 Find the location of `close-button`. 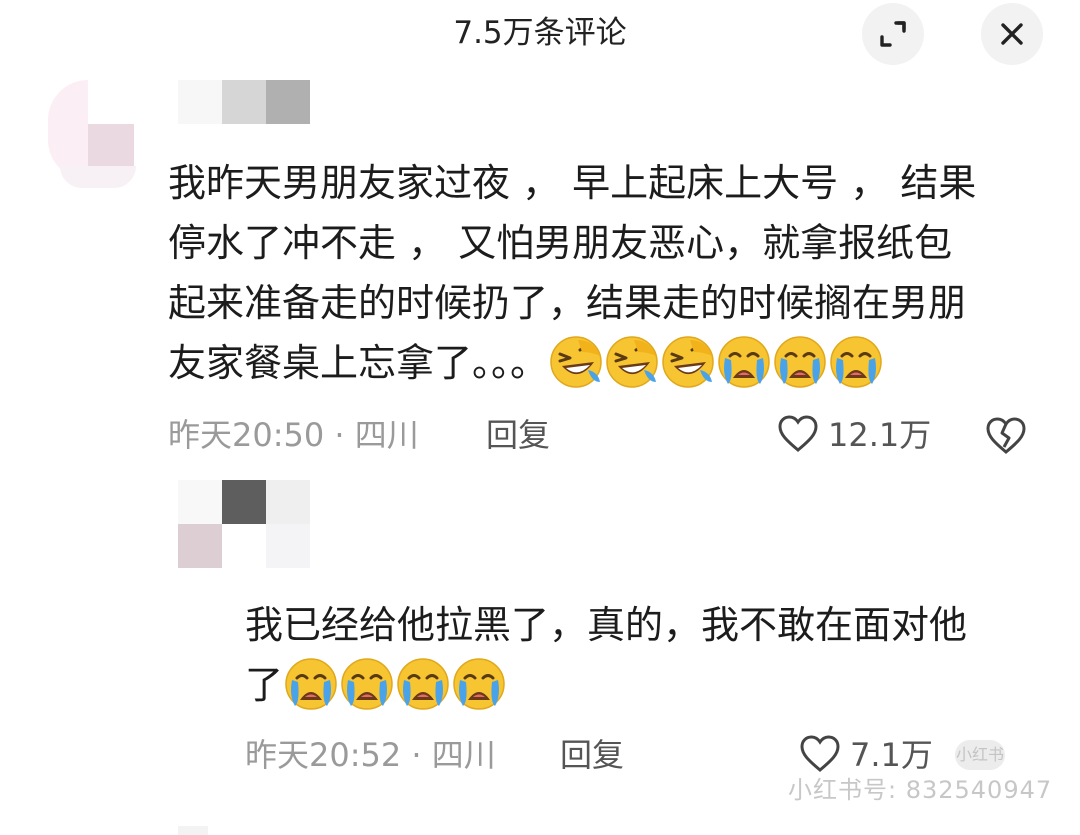

close-button is located at coordinates (1012, 34).